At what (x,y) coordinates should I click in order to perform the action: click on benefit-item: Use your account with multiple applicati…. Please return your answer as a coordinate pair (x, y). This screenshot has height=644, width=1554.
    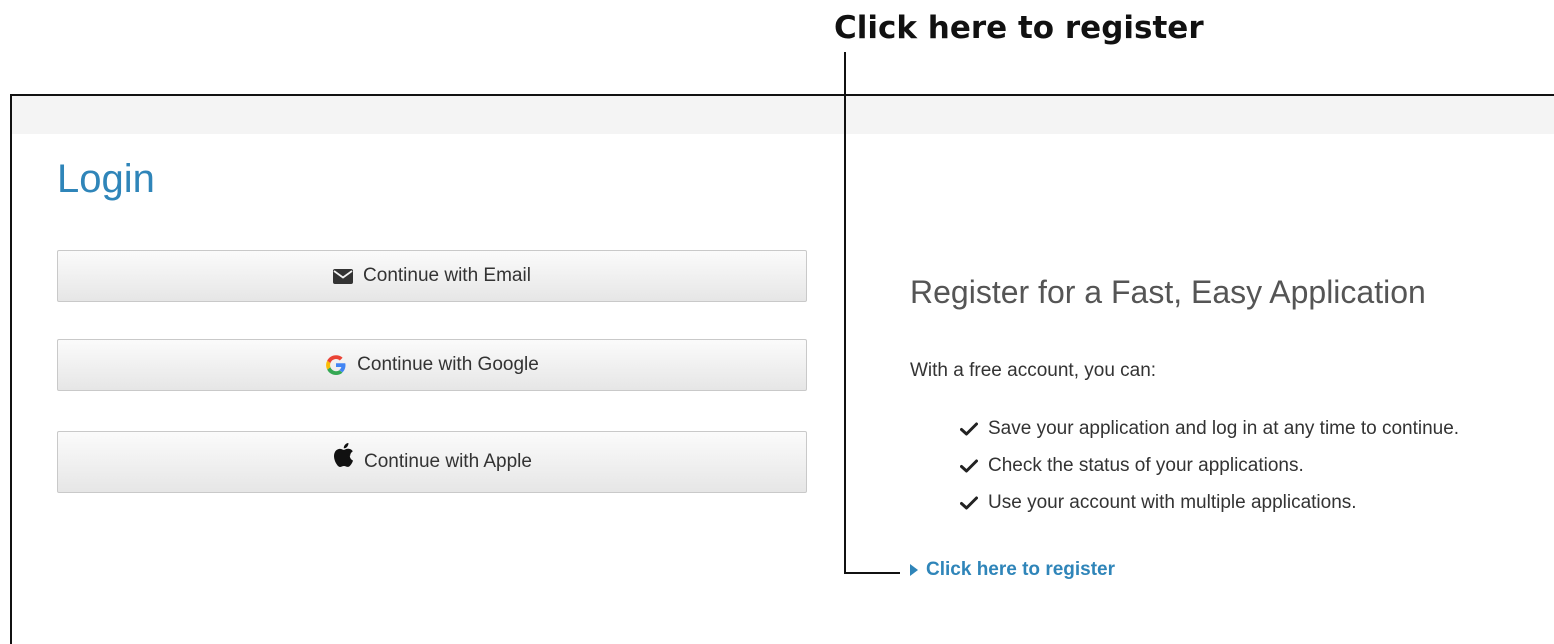
    Looking at the image, I should click on (1208, 502).